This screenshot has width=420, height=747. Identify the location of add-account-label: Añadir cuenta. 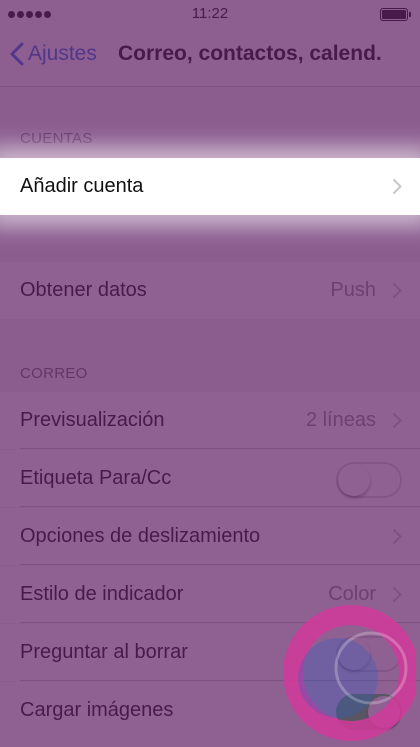
(82, 186).